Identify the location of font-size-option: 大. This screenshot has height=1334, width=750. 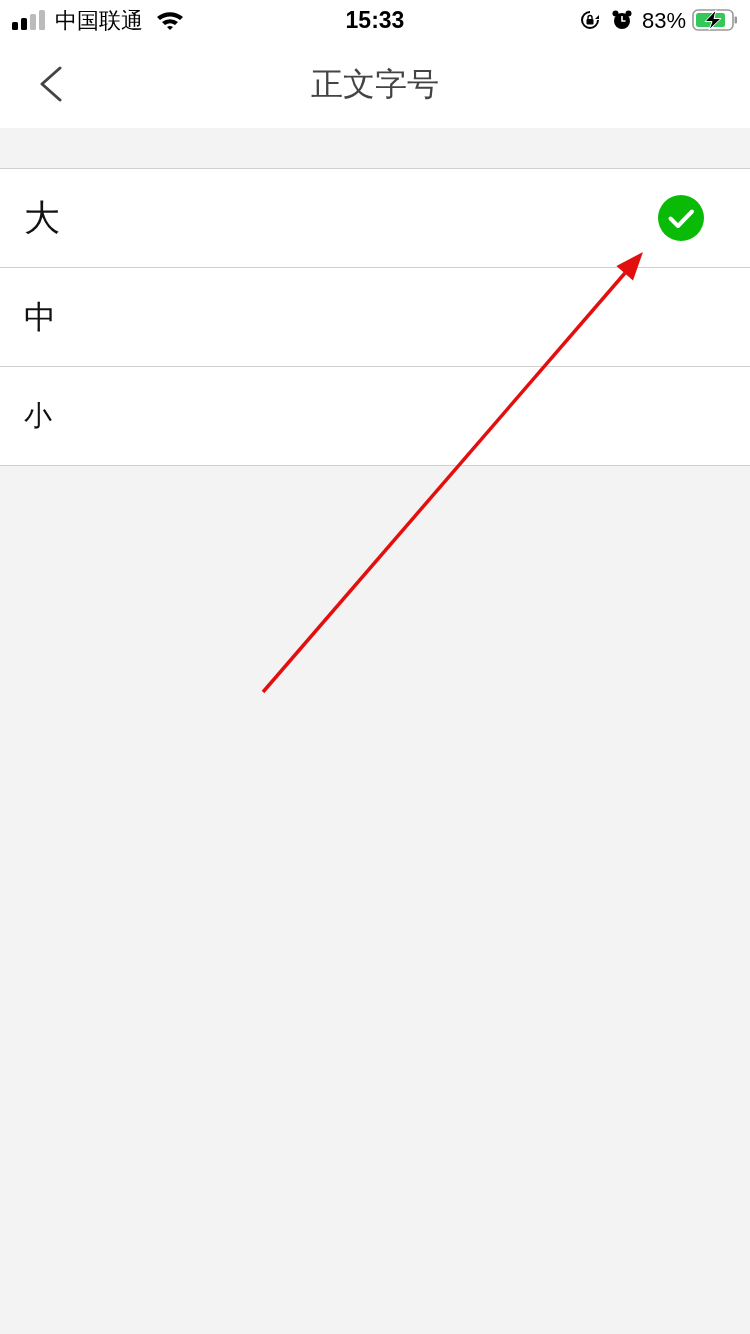
(375, 218).